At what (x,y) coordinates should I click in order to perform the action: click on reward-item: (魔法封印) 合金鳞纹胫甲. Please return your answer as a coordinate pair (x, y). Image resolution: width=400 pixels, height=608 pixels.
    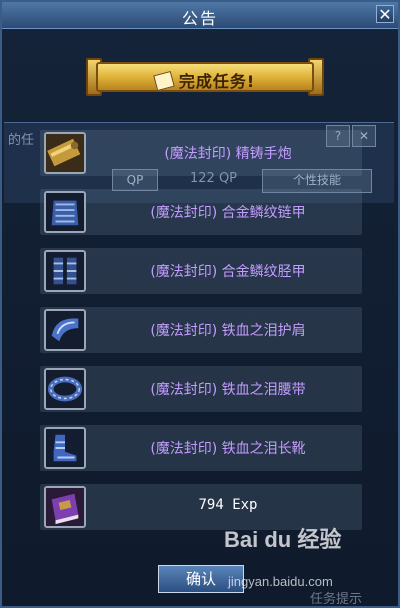
    Looking at the image, I should click on (201, 271).